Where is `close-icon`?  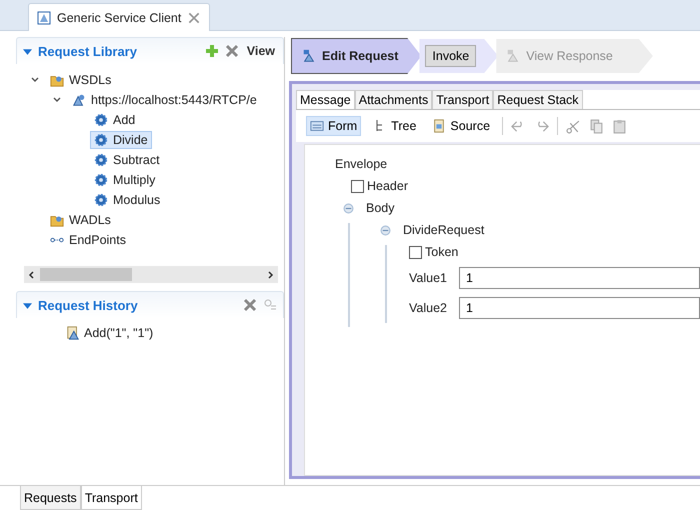 close-icon is located at coordinates (194, 17).